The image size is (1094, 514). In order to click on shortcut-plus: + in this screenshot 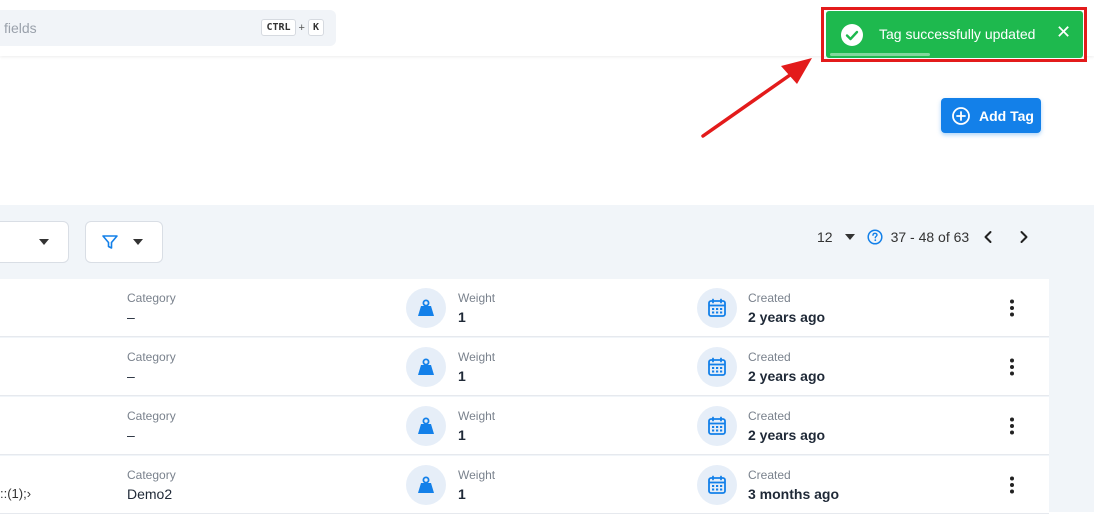, I will do `click(301, 27)`.